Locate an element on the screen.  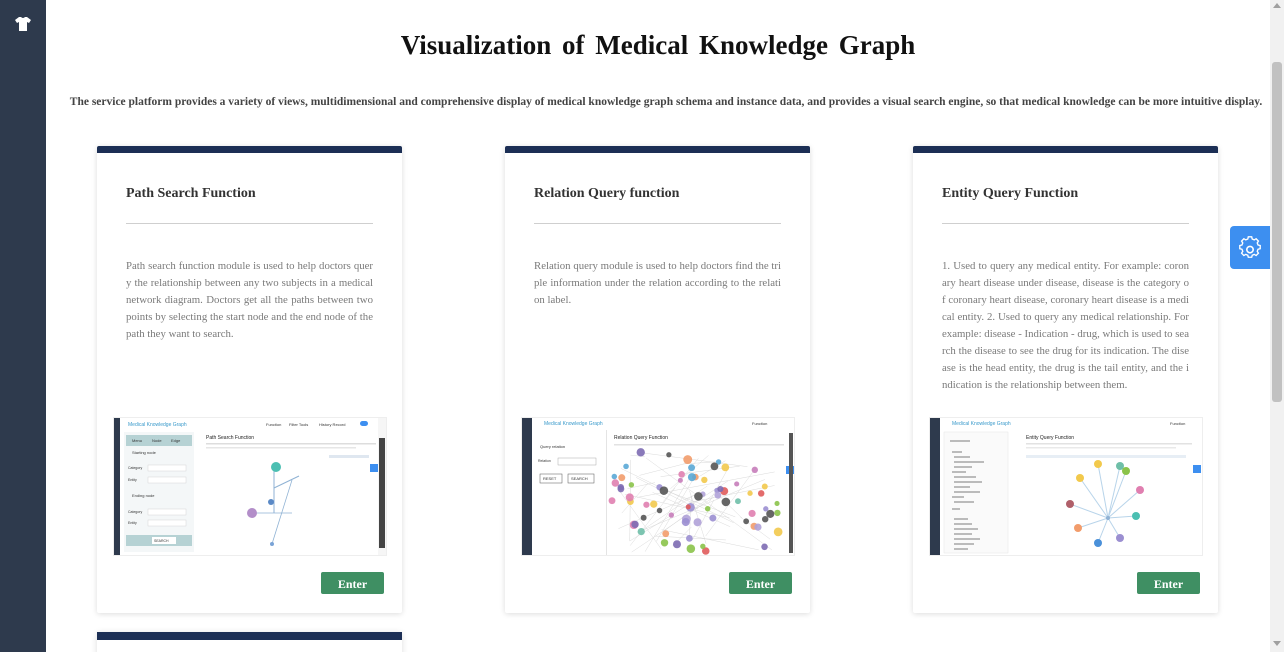
card-title: Path Search Function is located at coordinates (191, 193).